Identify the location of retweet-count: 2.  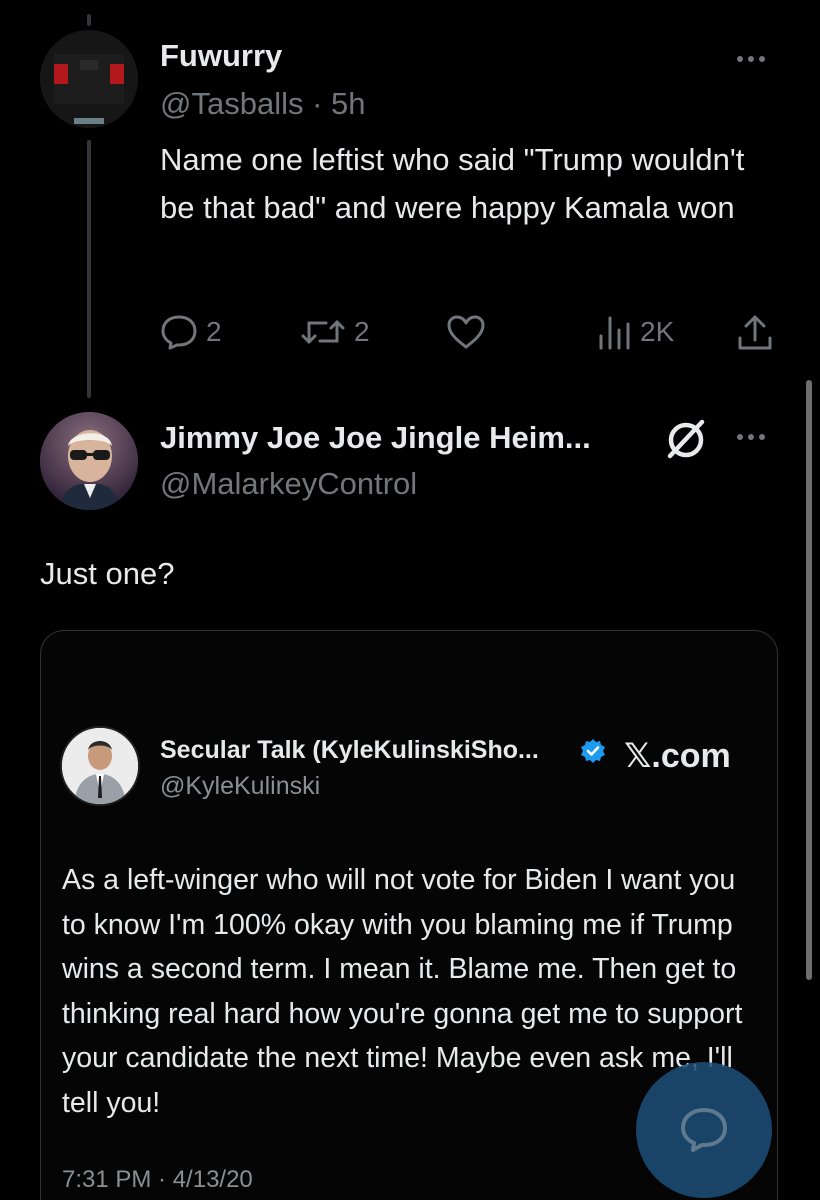
(362, 331).